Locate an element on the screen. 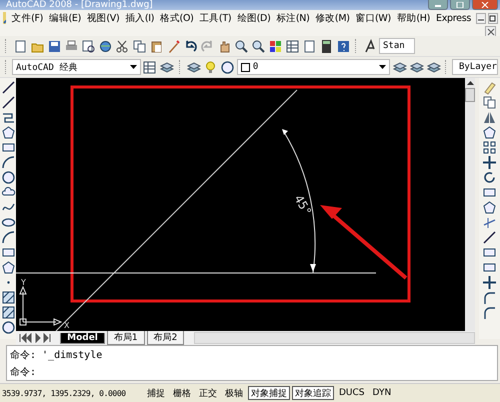  menu-item: 插入(I) is located at coordinates (140, 18).